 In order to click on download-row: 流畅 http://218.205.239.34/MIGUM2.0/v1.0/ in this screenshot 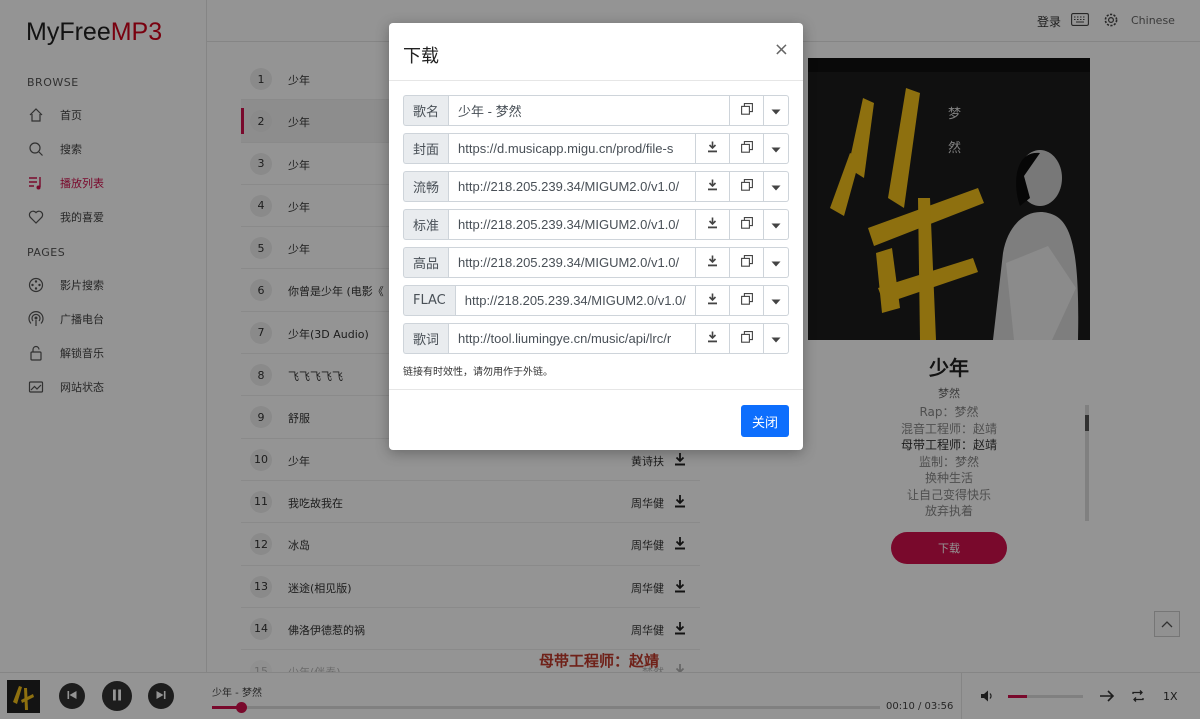, I will do `click(596, 186)`.